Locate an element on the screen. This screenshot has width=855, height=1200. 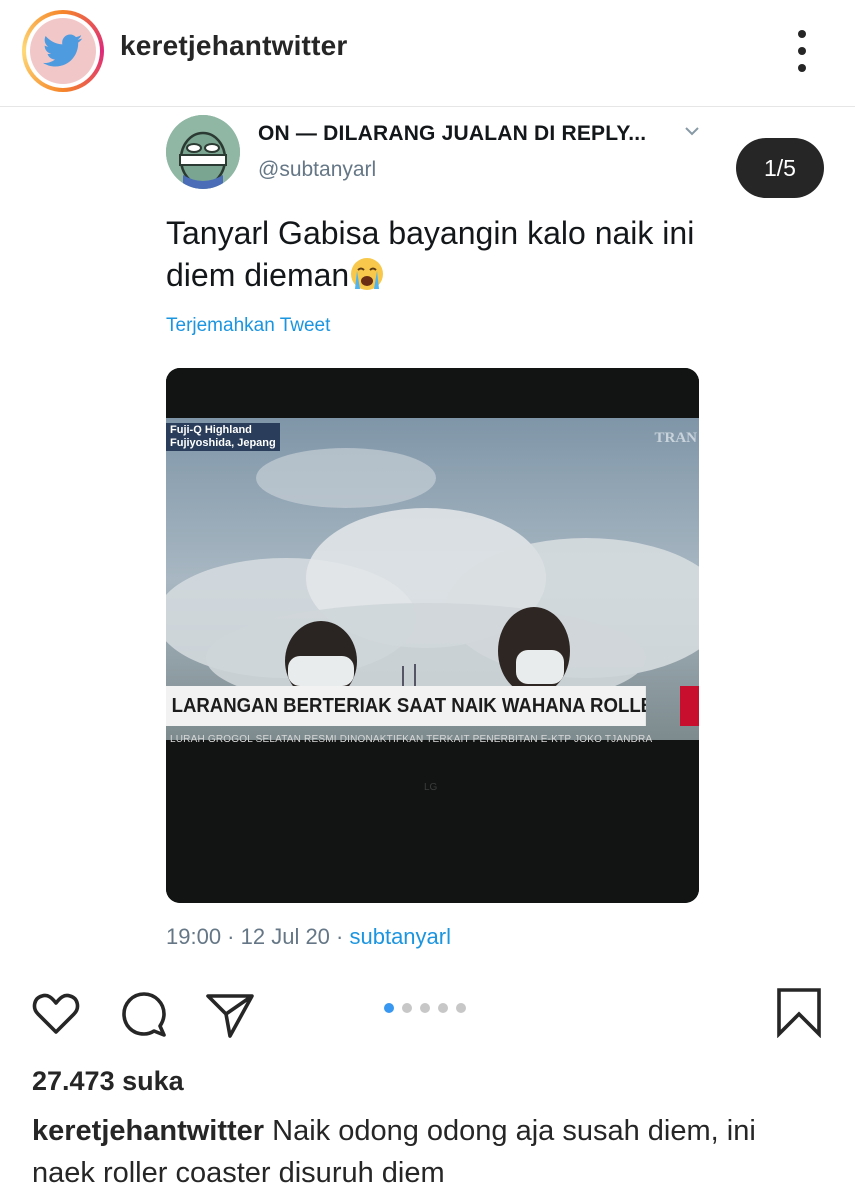
twitter-bird-icon is located at coordinates (63, 51).